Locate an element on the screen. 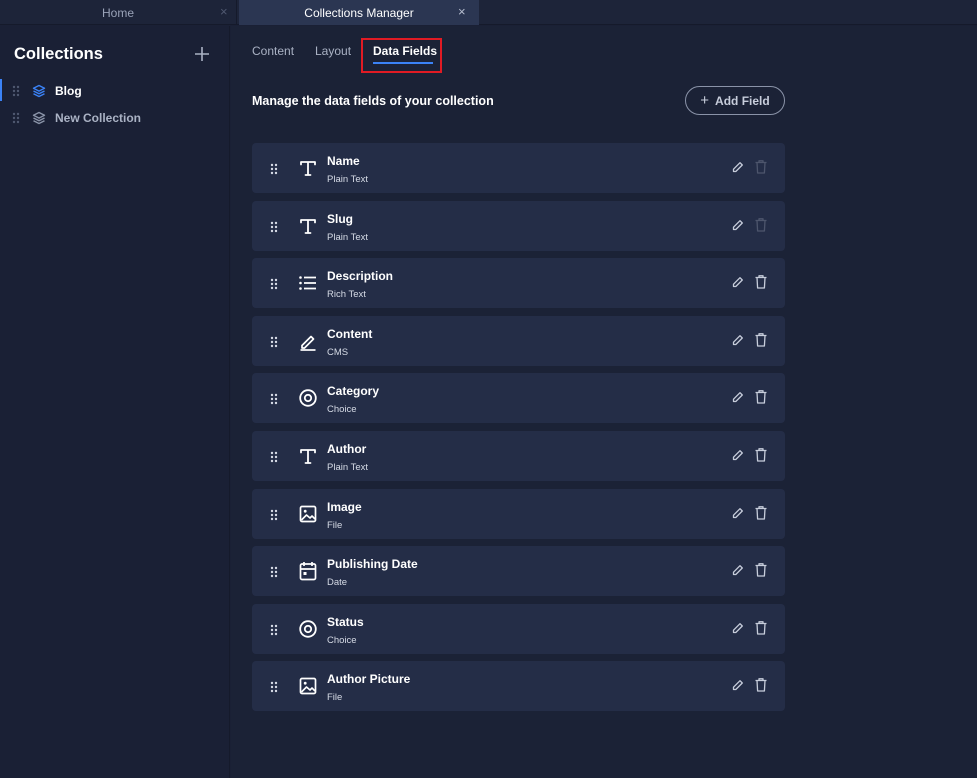  plus-icon: + is located at coordinates (705, 100).